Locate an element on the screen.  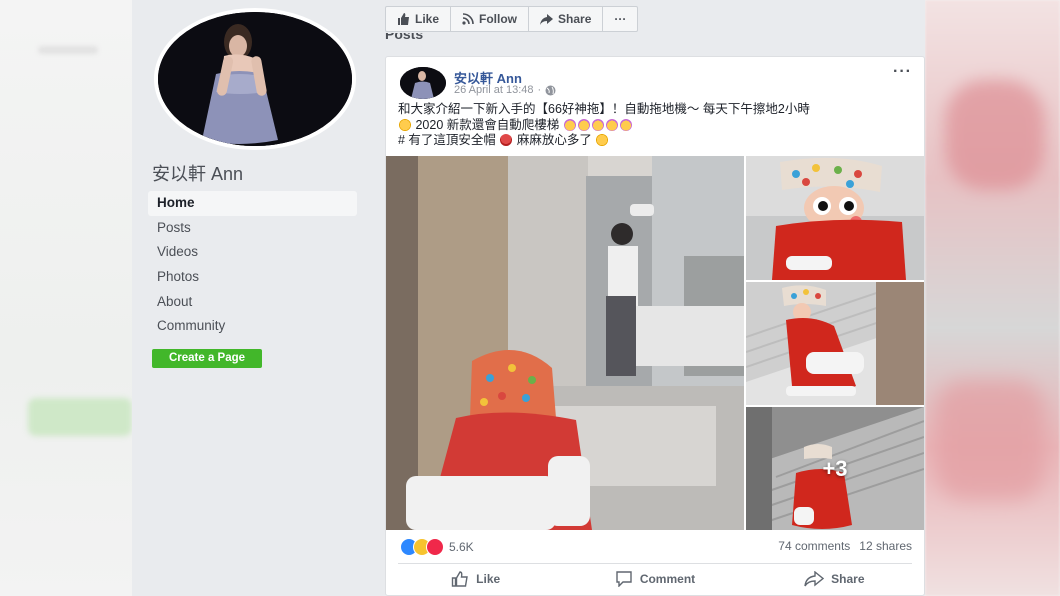
follow-button: Follow is located at coordinates (490, 19).